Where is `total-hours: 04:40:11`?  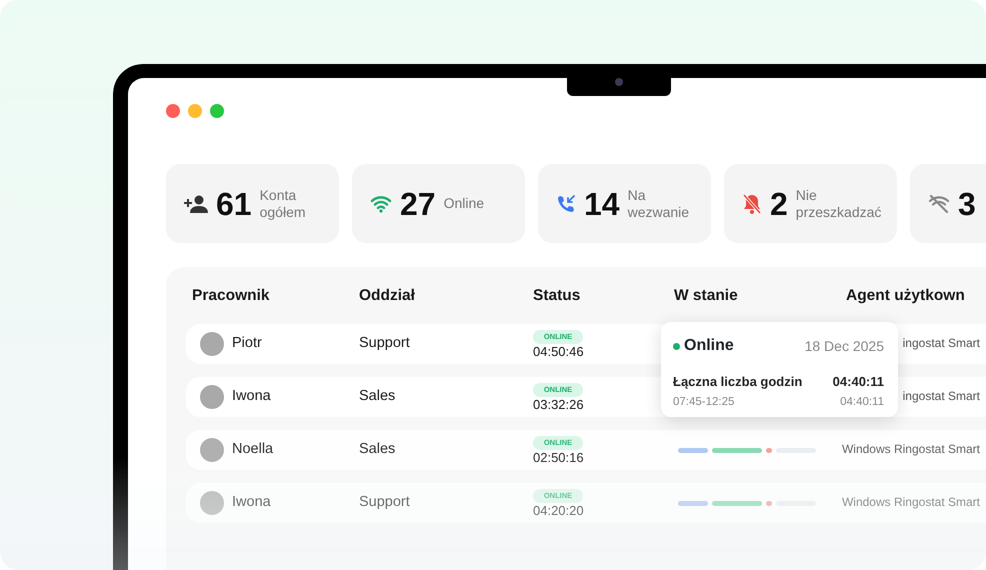 total-hours: 04:40:11 is located at coordinates (858, 382).